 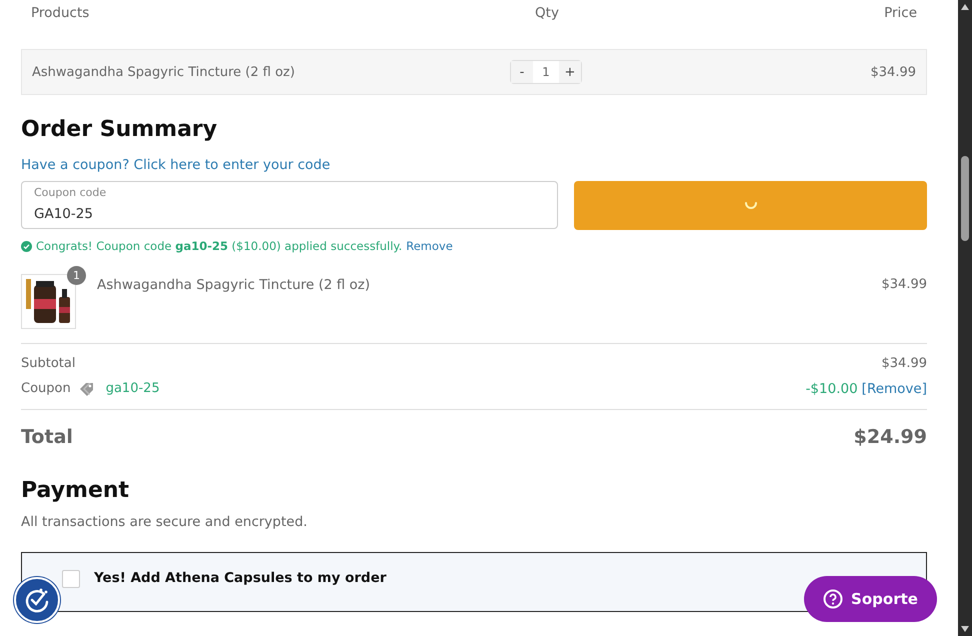 What do you see at coordinates (219, 246) in the screenshot?
I see `success-message: Congrats! Coupon code ga10-25 ($10.00) applied successfully.` at bounding box center [219, 246].